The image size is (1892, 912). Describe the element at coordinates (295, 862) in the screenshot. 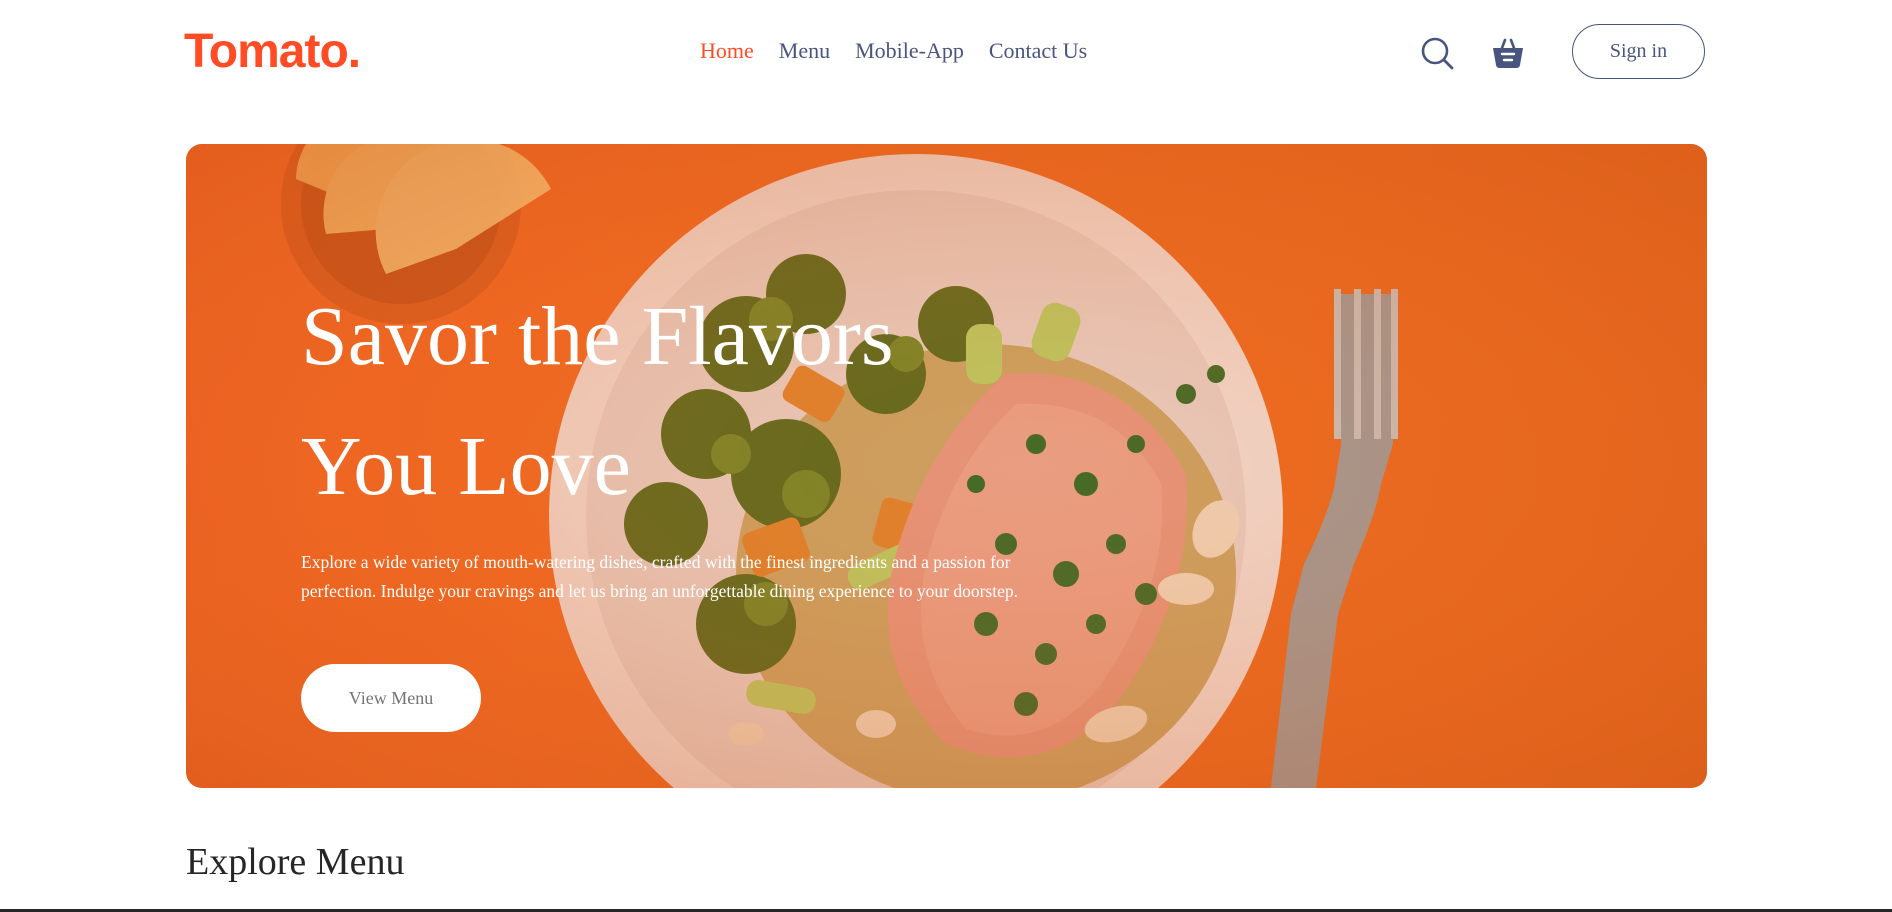

I see `explore-menu-title: Explore Menu` at that location.